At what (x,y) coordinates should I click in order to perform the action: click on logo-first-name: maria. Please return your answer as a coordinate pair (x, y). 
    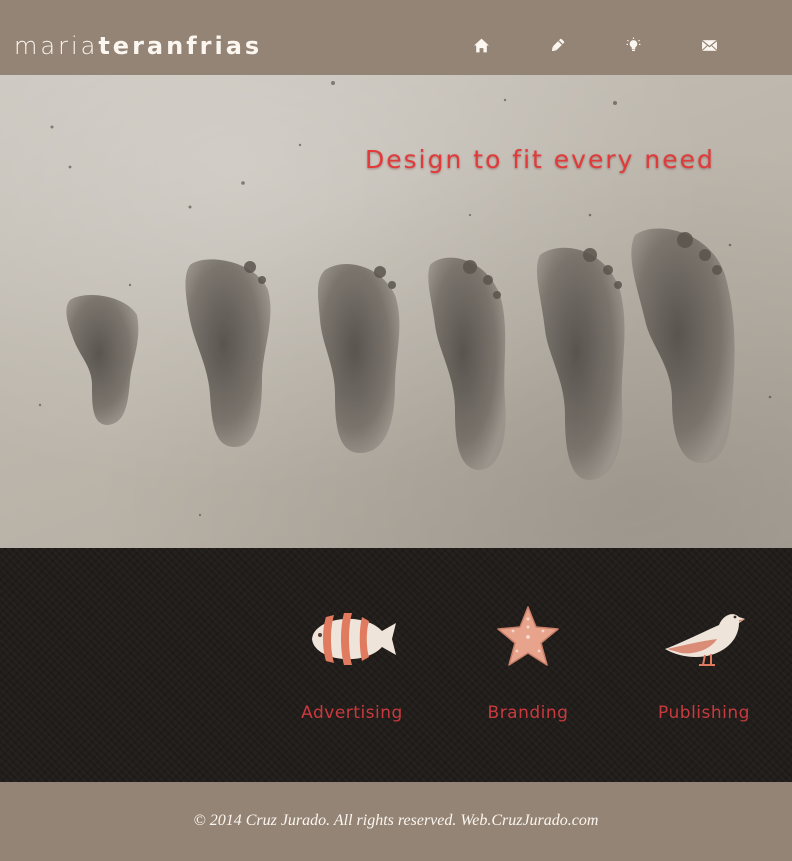
    Looking at the image, I should click on (56, 46).